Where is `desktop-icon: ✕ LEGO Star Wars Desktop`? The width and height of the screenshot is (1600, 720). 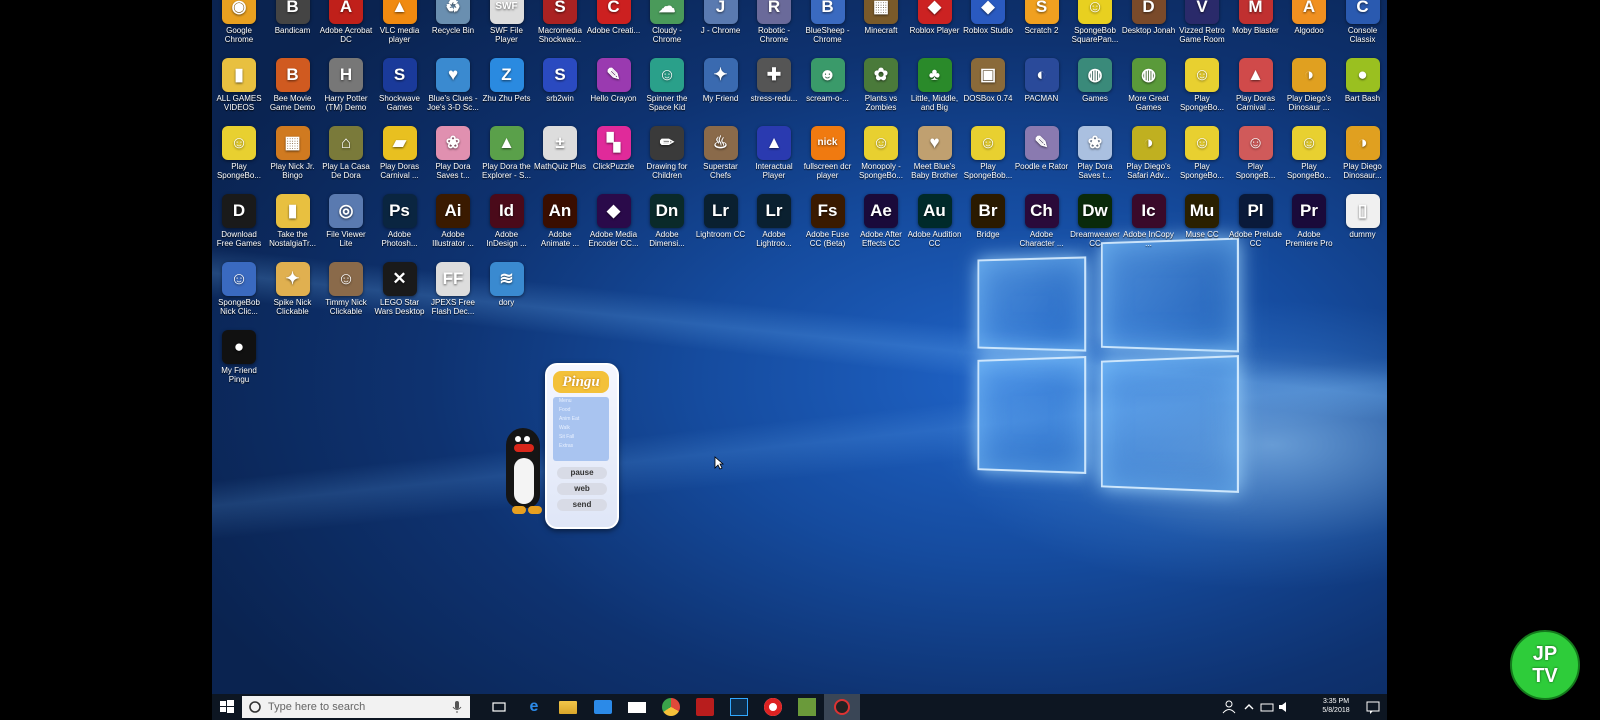
desktop-icon: ✕ LEGO Star Wars Desktop is located at coordinates (400, 296).